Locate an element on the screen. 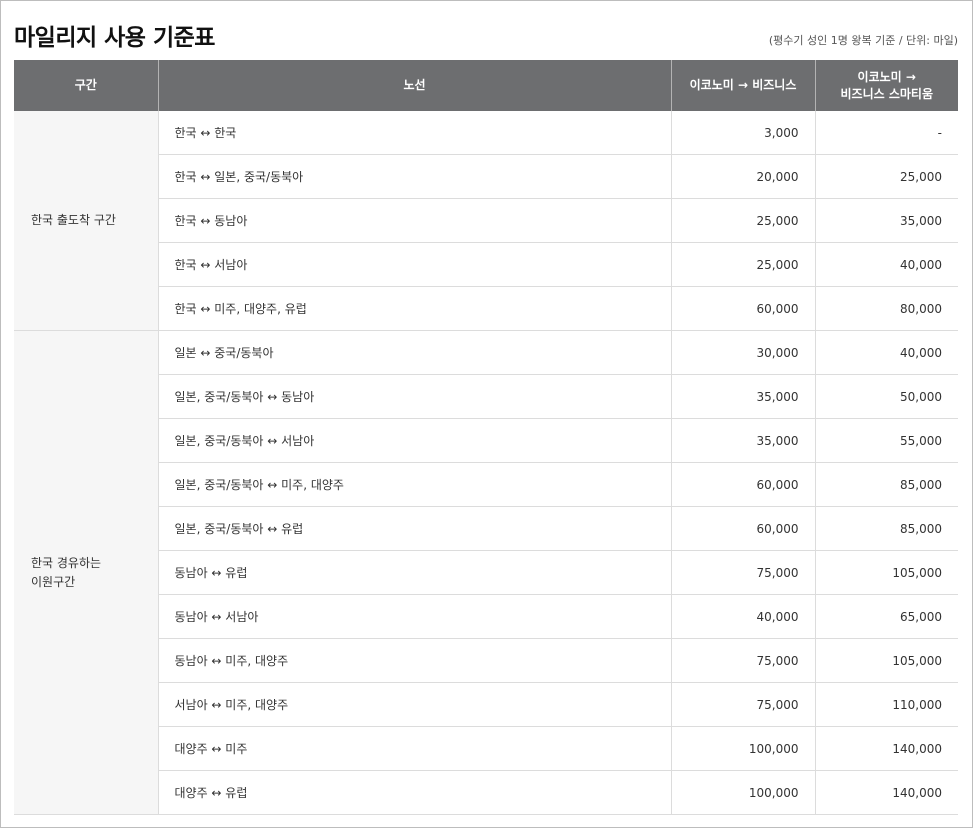 The height and width of the screenshot is (828, 973). business-miles-cell: 20,000 is located at coordinates (743, 176).